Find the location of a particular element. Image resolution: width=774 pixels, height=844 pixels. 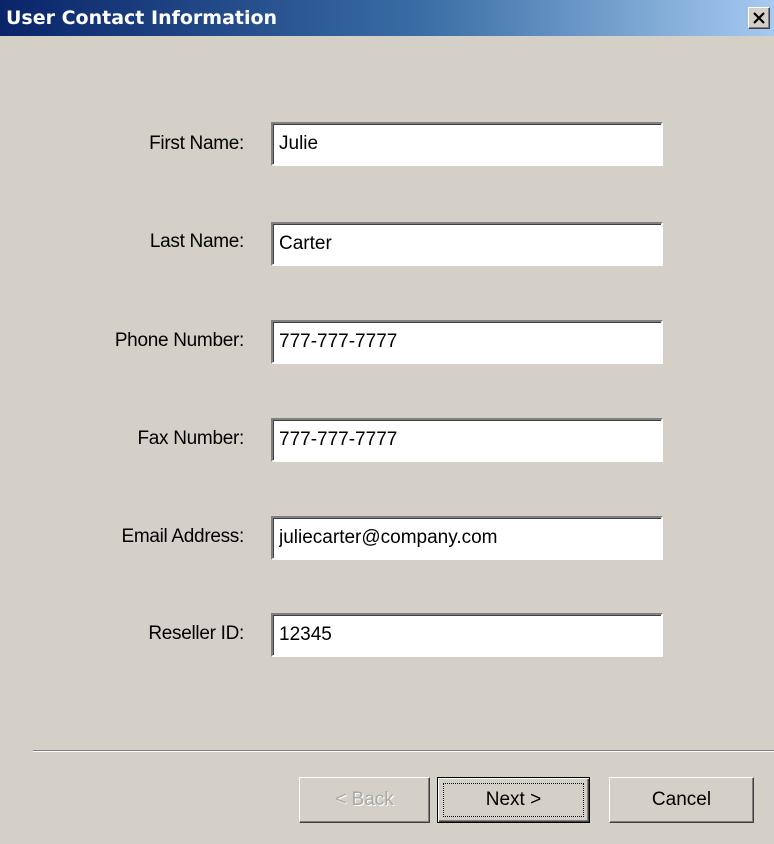

phone-number-label: Phone Number: is located at coordinates (179, 340).